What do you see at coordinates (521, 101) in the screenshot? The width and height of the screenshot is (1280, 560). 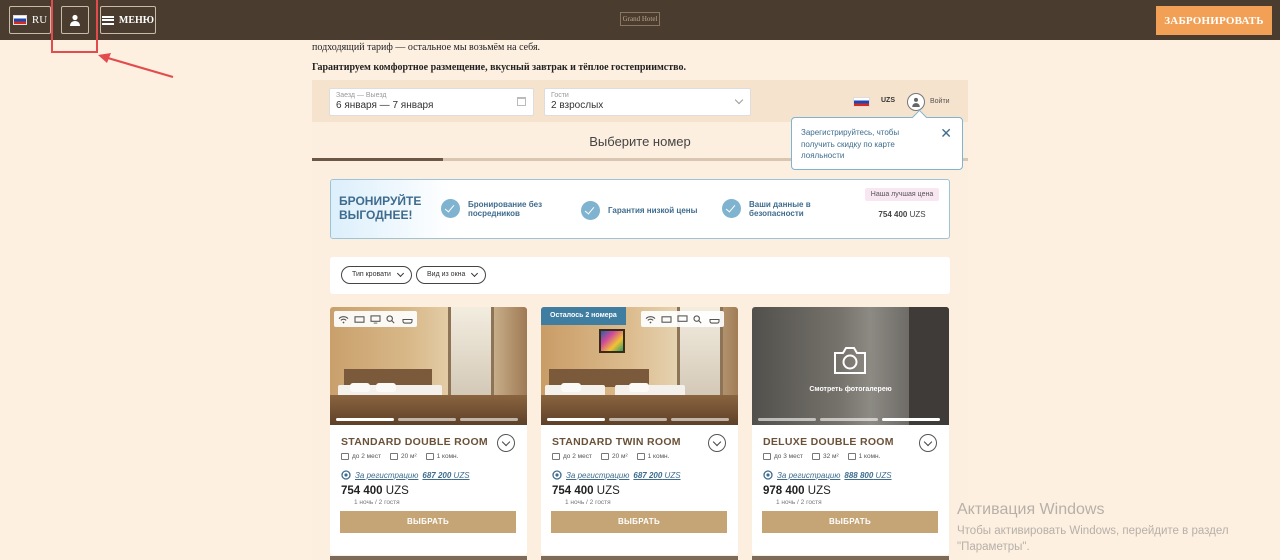 I see `calendar-icon` at bounding box center [521, 101].